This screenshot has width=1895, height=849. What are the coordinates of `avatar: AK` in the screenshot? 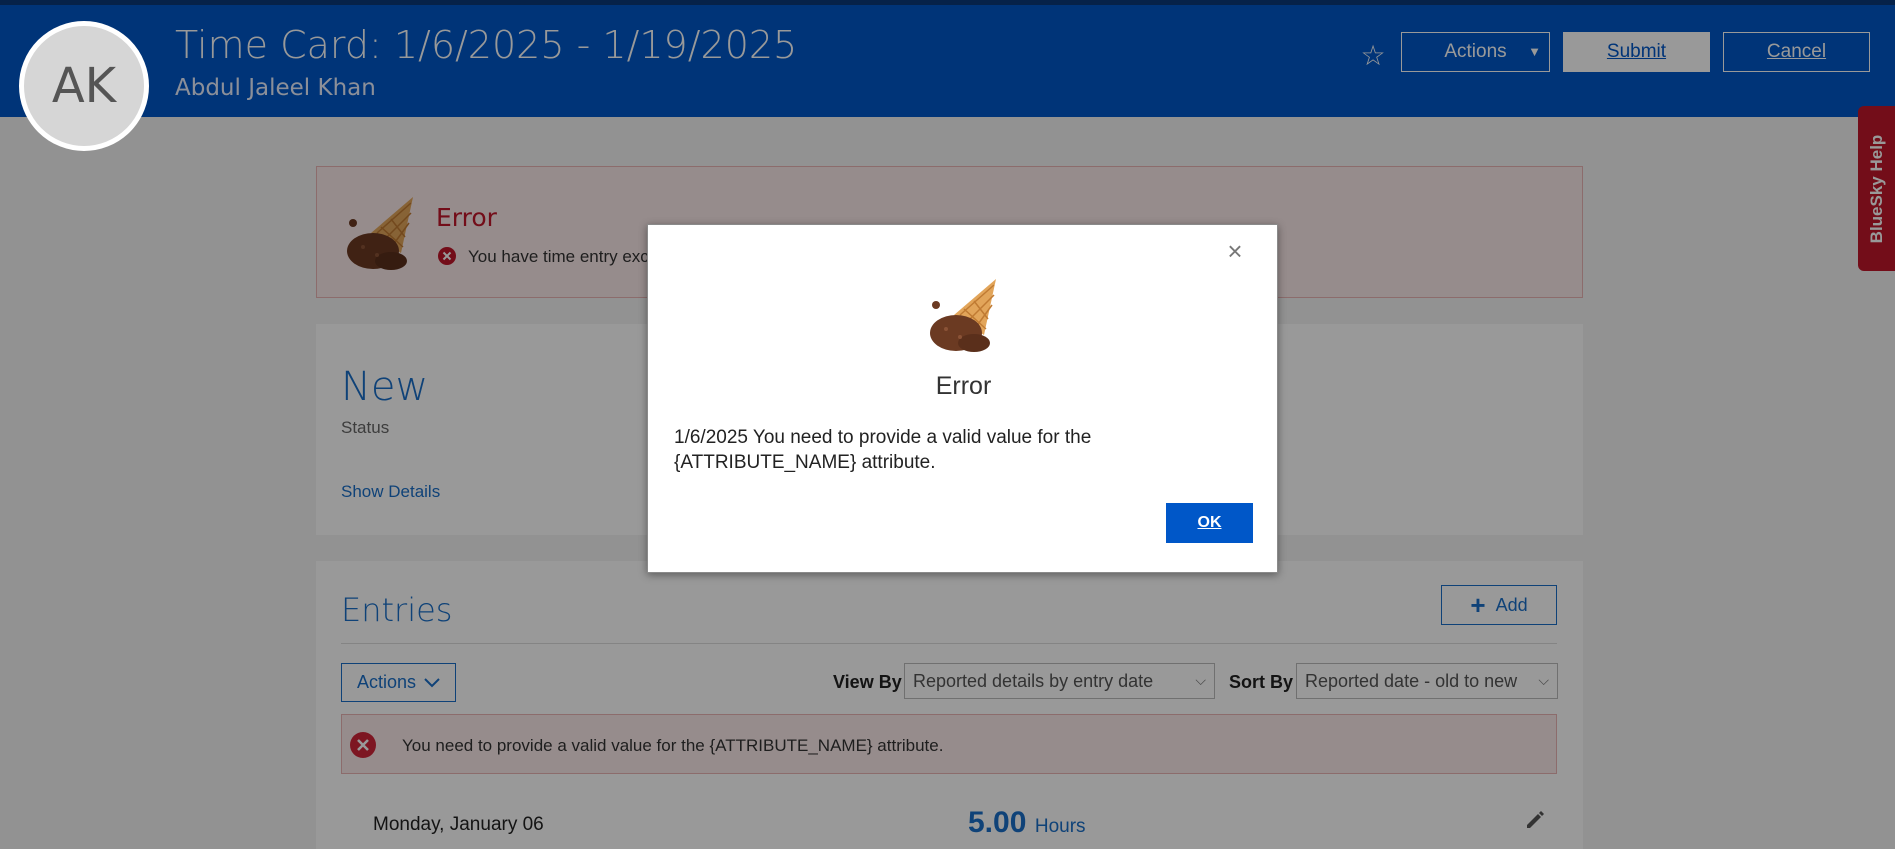 It's located at (84, 86).